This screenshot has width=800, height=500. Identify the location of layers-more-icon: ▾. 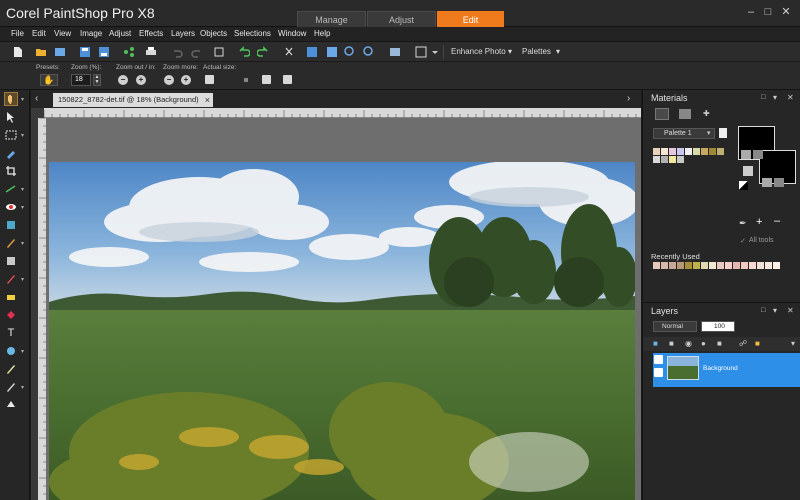
(793, 343).